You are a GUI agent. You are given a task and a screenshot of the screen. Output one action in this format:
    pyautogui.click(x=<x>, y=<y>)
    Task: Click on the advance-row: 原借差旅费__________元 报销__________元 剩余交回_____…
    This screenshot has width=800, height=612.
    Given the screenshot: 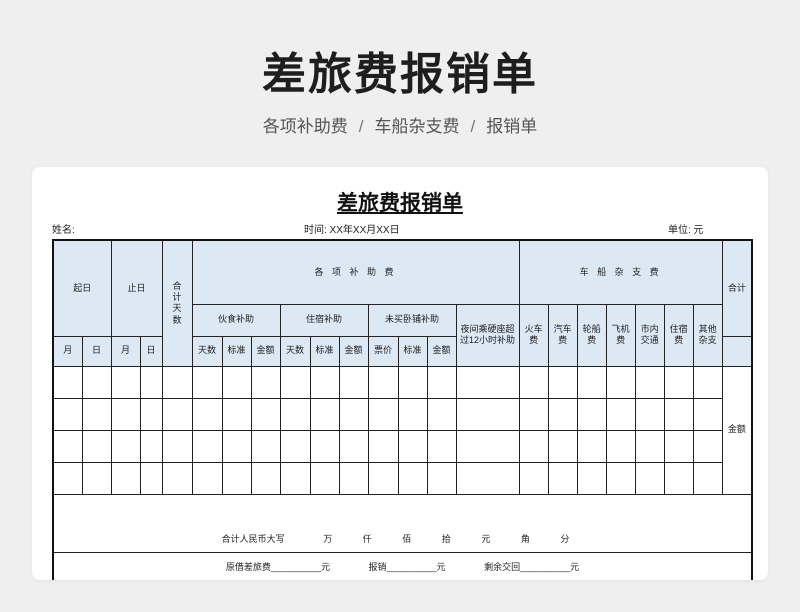 What is the action you would take?
    pyautogui.click(x=402, y=565)
    